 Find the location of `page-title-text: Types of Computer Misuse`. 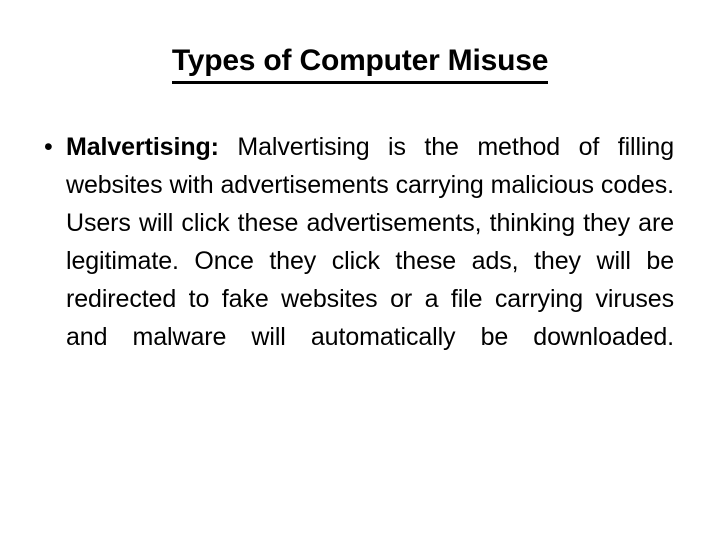

page-title-text: Types of Computer Misuse is located at coordinates (359, 64).